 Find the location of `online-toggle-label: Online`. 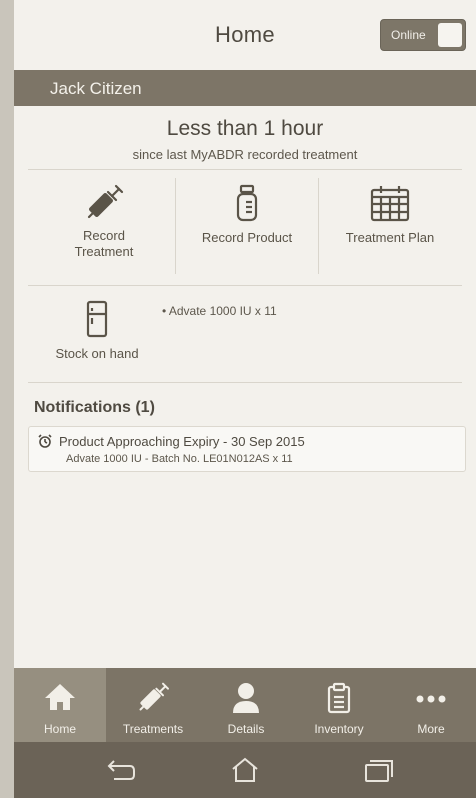

online-toggle-label: Online is located at coordinates (408, 35).